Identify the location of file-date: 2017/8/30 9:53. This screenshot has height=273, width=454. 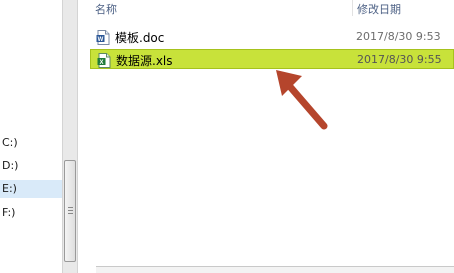
(398, 36).